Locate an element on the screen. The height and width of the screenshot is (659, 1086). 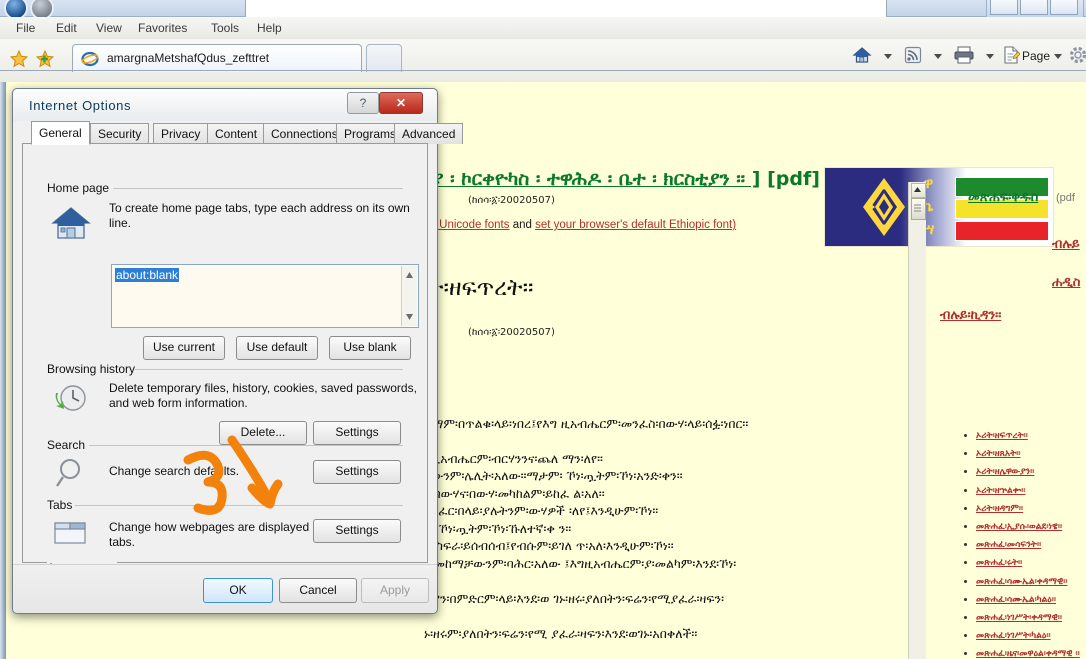
browser-tab-active: amargnaMetshafQdus_zefttret is located at coordinates (217, 58).